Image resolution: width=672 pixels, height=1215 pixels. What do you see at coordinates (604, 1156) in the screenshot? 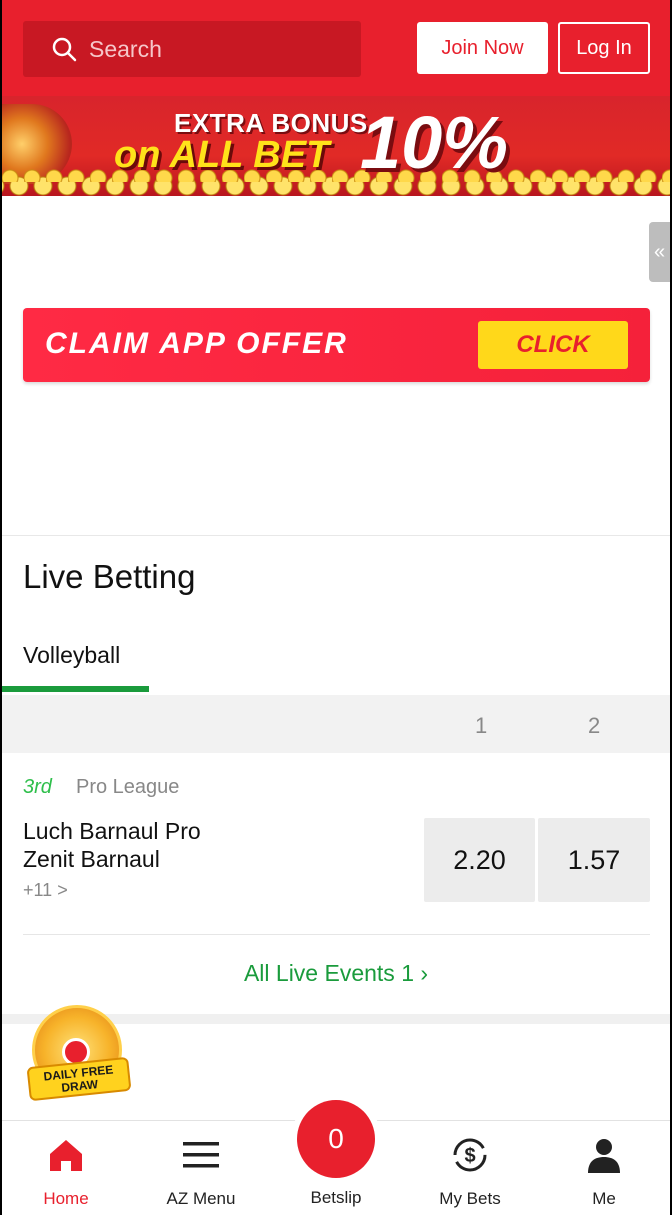
I see `user-icon` at bounding box center [604, 1156].